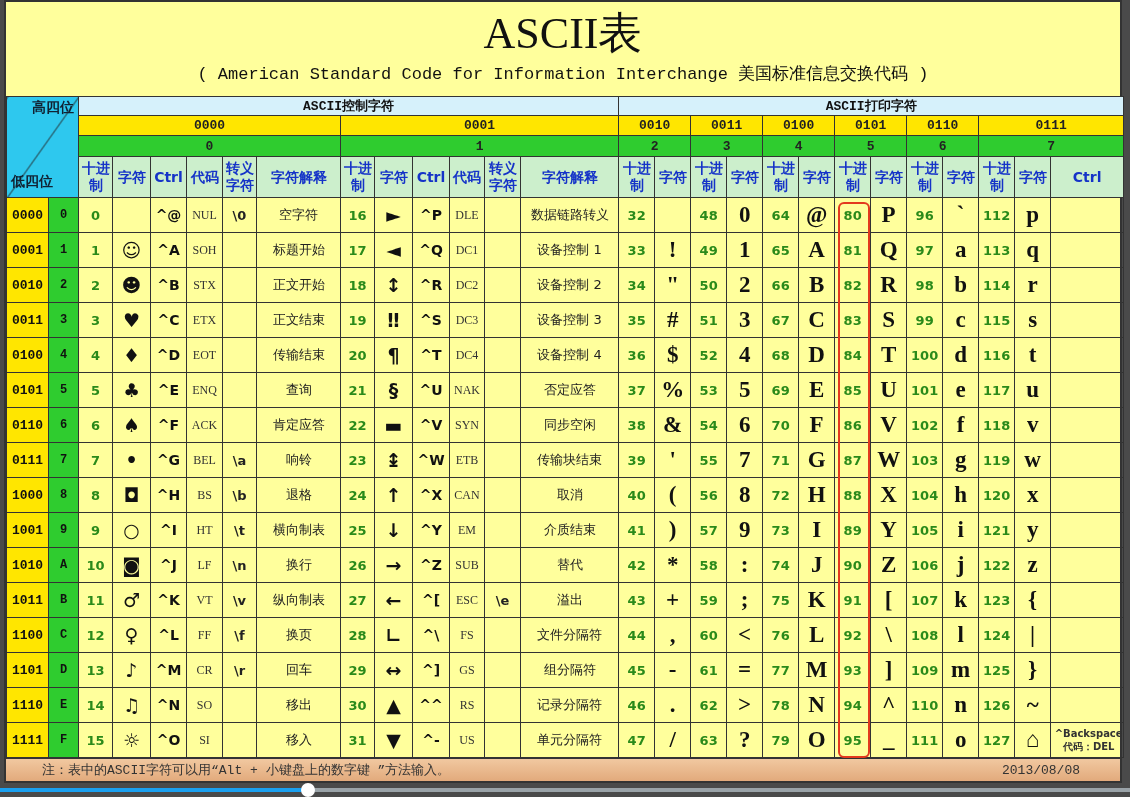 The image size is (1130, 797). Describe the element at coordinates (871, 106) in the screenshot. I see `section-header: ASCII打印字符` at that location.